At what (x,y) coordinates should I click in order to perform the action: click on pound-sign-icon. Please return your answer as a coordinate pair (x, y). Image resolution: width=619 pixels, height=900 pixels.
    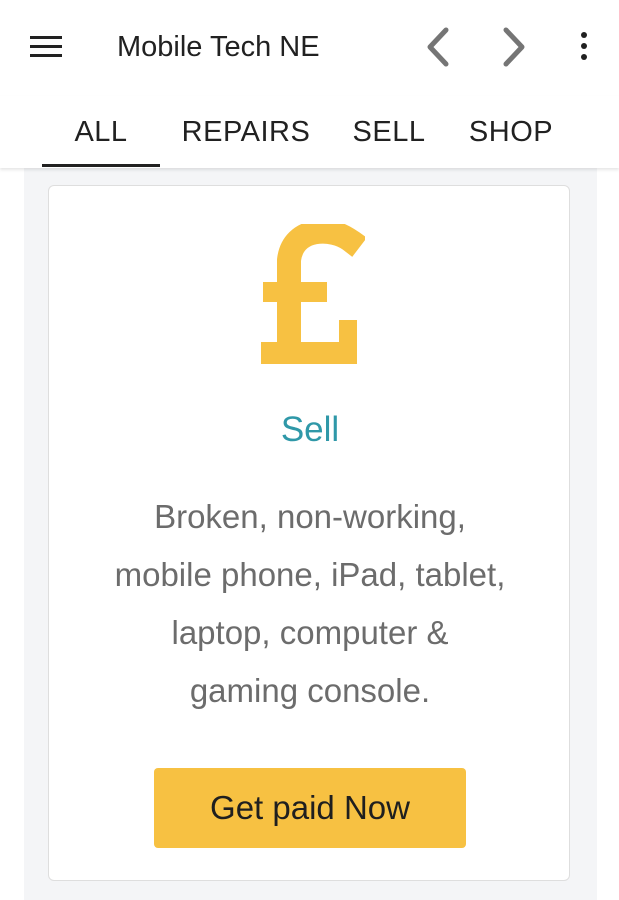
    Looking at the image, I should click on (313, 295).